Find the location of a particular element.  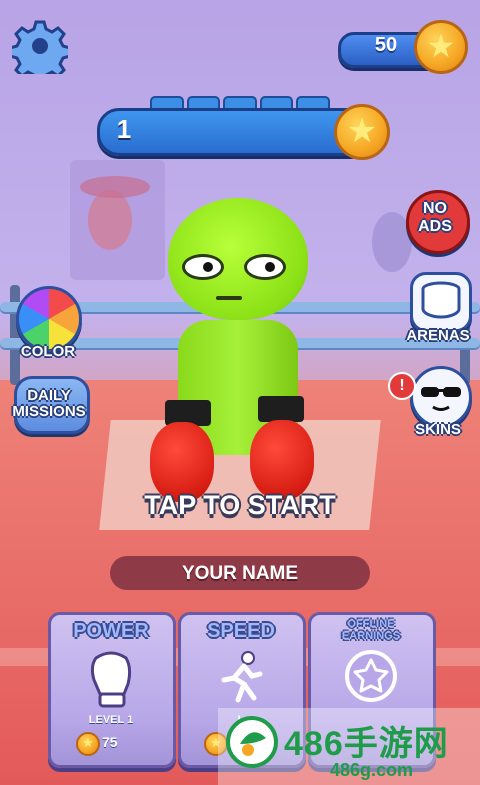

offline-earnings-title: OFFLINE EARNINGS is located at coordinates (371, 630).